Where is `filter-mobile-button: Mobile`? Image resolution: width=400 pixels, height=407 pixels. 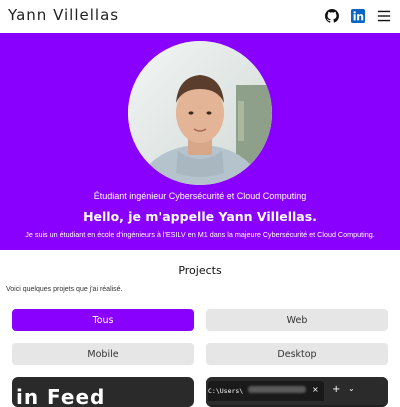 filter-mobile-button: Mobile is located at coordinates (103, 354).